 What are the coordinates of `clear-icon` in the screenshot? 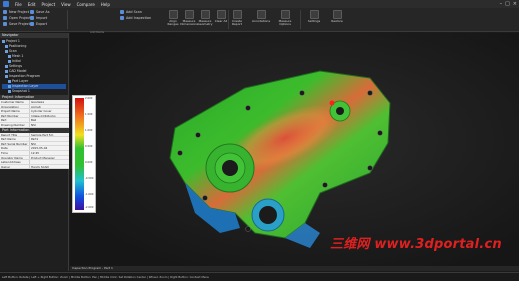 It's located at (221, 14).